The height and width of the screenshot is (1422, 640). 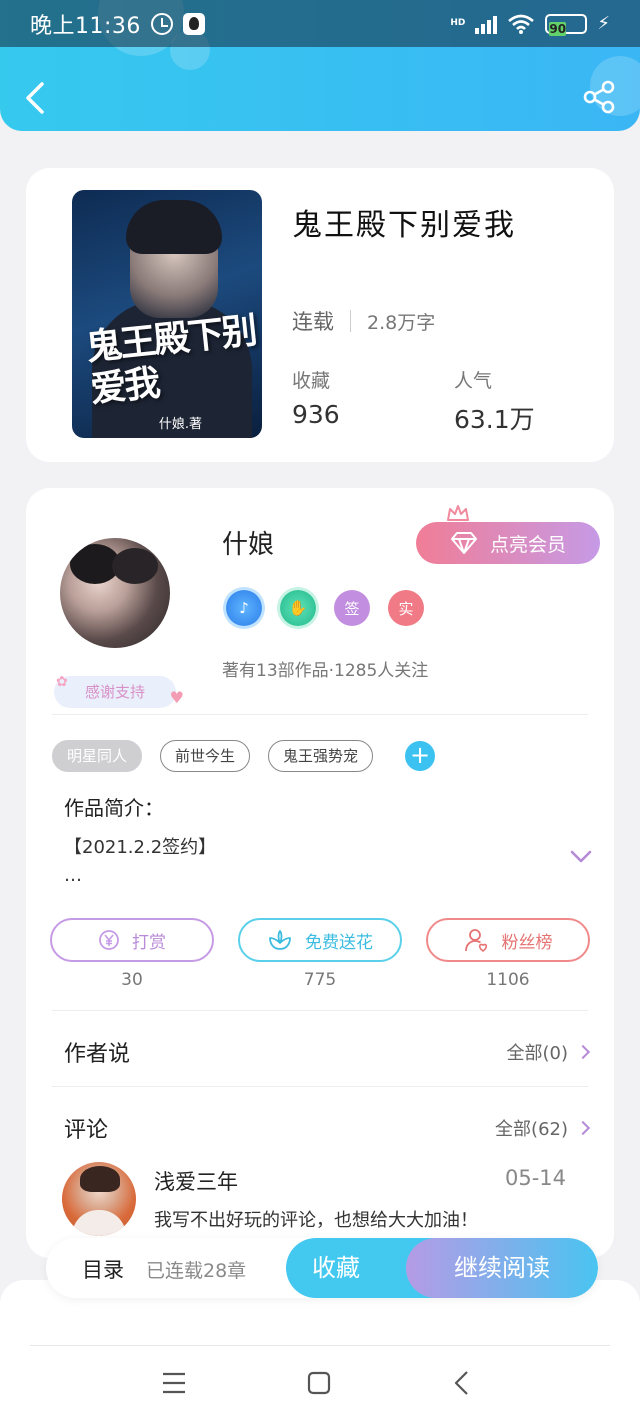 What do you see at coordinates (161, 23) in the screenshot?
I see `alarm-icon` at bounding box center [161, 23].